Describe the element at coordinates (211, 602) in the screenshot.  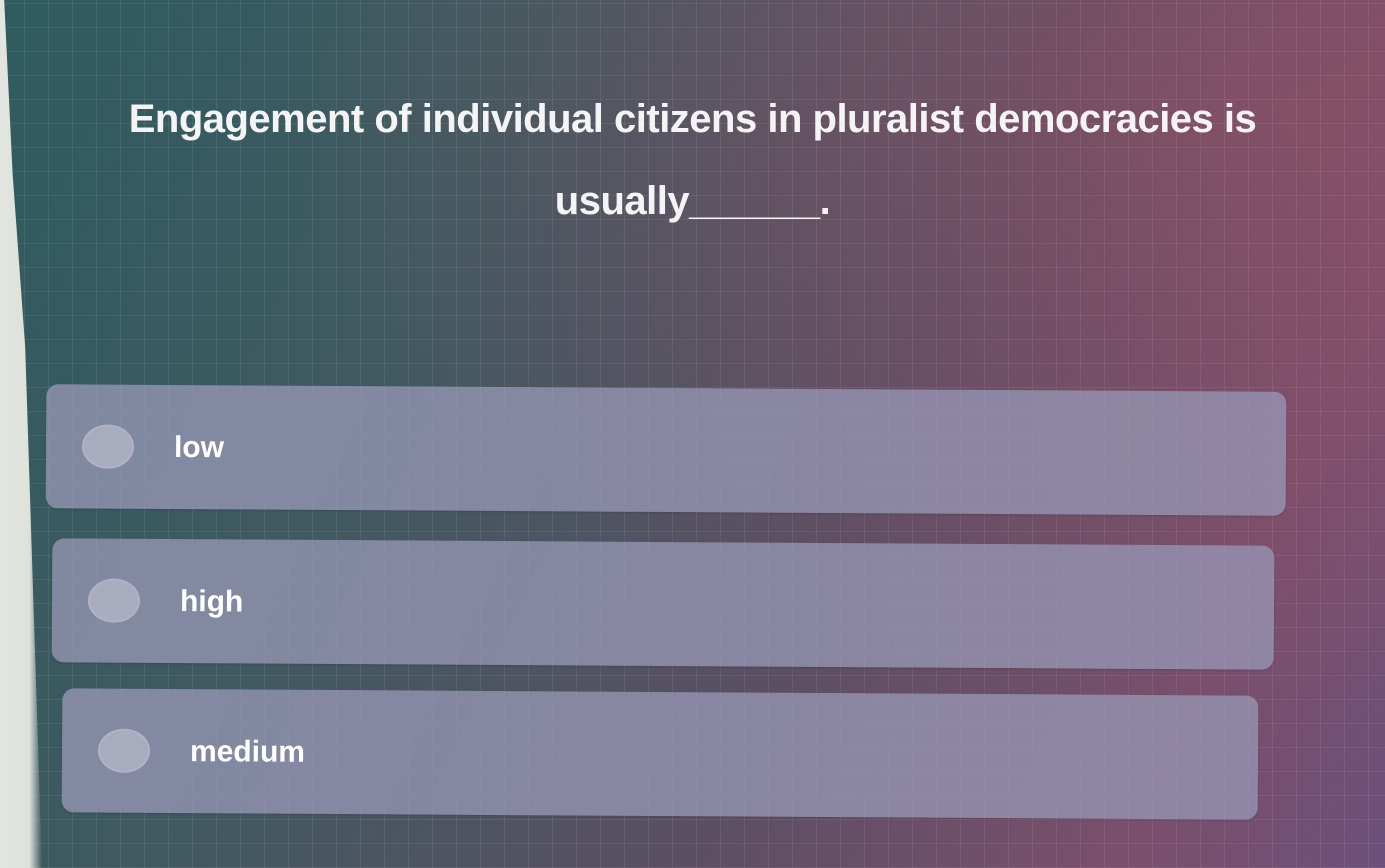
I see `answer-option-label: high` at that location.